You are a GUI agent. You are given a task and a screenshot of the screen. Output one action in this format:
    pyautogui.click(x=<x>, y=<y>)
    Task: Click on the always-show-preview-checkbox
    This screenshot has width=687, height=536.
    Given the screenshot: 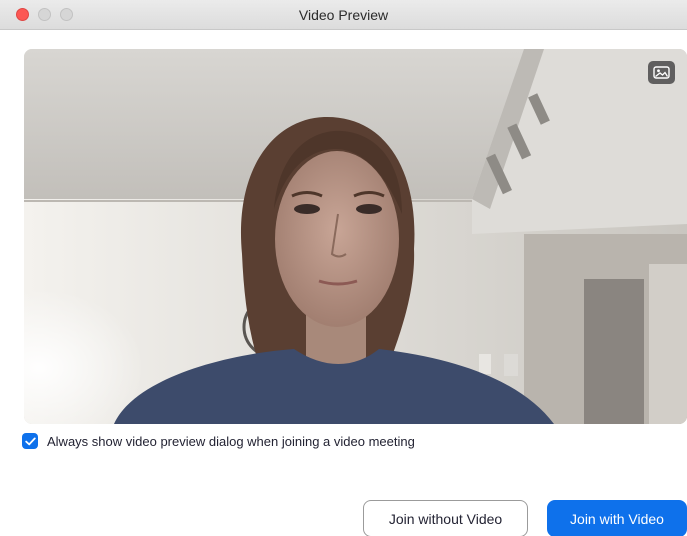 What is the action you would take?
    pyautogui.click(x=30, y=441)
    